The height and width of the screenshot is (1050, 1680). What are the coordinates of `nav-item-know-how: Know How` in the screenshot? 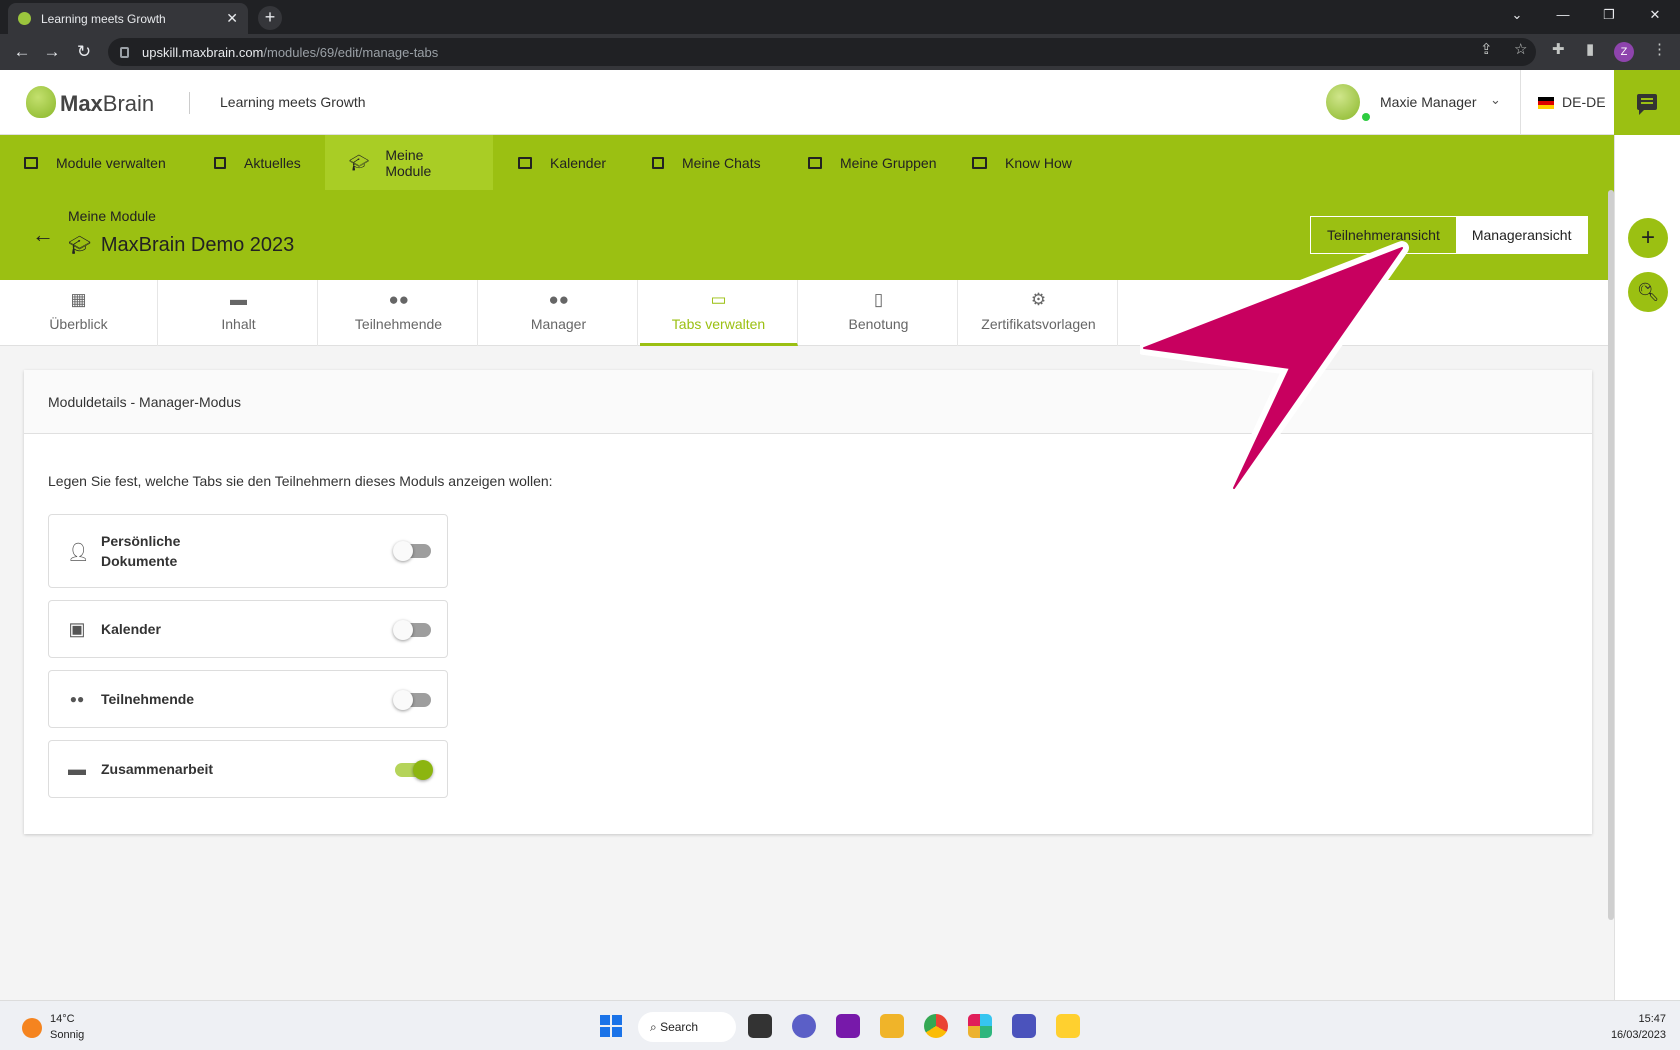 It's located at (1022, 162).